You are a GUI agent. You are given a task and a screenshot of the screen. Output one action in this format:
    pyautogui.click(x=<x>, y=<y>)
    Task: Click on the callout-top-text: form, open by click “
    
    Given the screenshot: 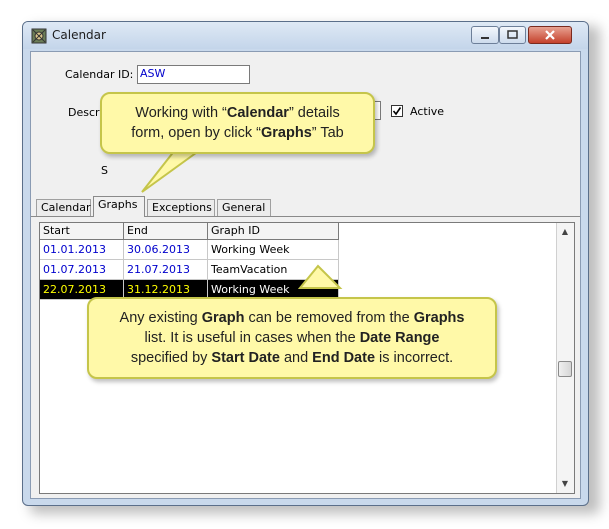 What is the action you would take?
    pyautogui.click(x=196, y=133)
    